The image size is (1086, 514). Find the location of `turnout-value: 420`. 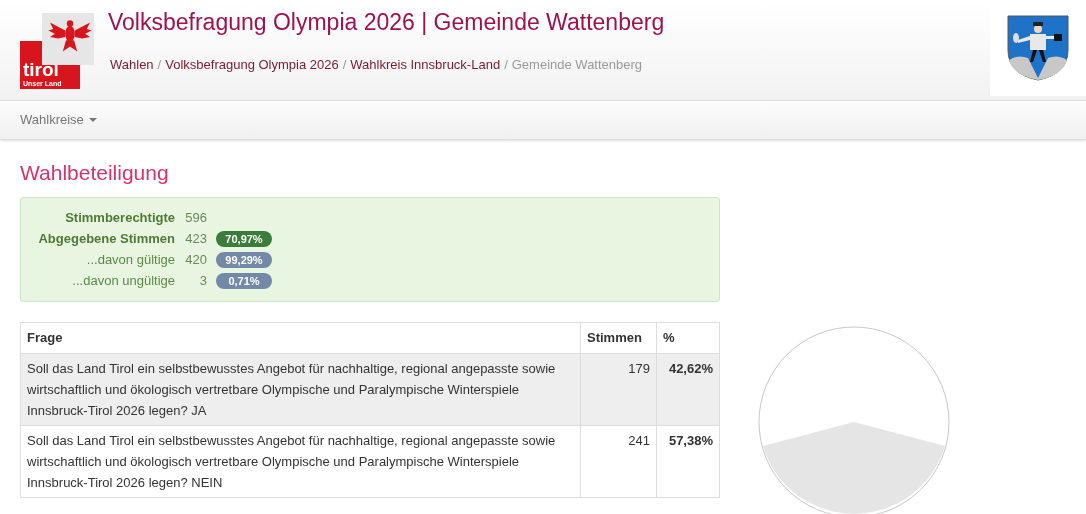

turnout-value: 420 is located at coordinates (195, 259).